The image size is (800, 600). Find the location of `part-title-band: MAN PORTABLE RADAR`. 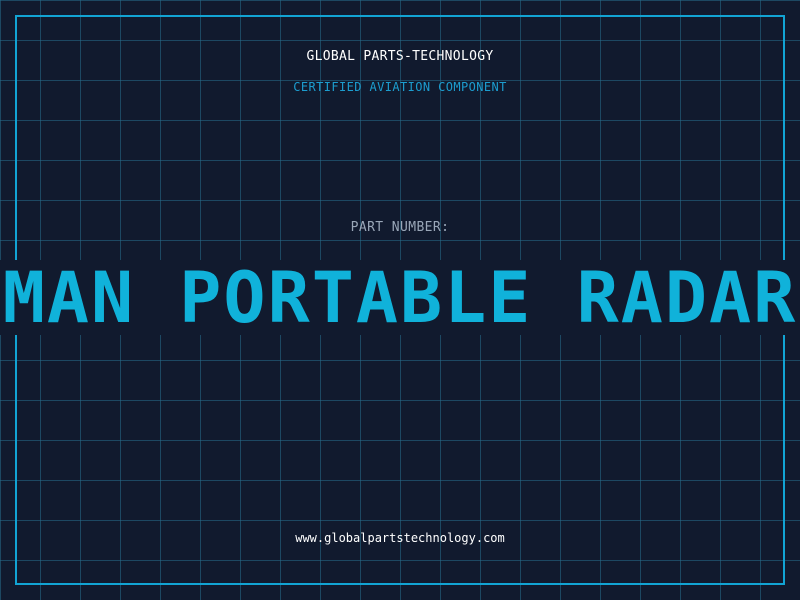

part-title-band: MAN PORTABLE RADAR is located at coordinates (400, 297).